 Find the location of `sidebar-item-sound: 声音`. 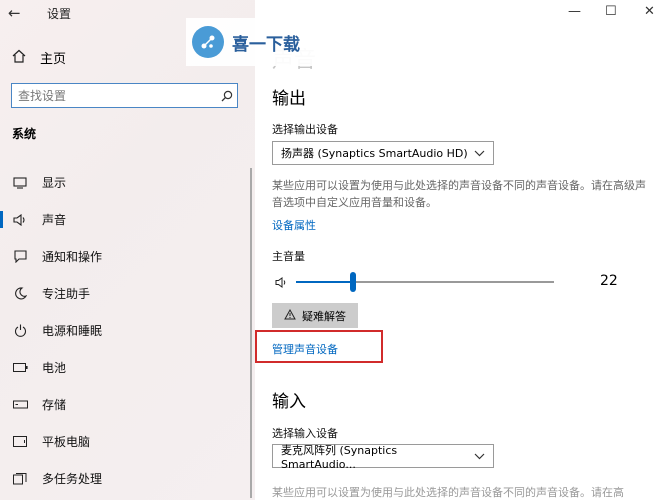

sidebar-item-sound: 声音 is located at coordinates (127, 219).